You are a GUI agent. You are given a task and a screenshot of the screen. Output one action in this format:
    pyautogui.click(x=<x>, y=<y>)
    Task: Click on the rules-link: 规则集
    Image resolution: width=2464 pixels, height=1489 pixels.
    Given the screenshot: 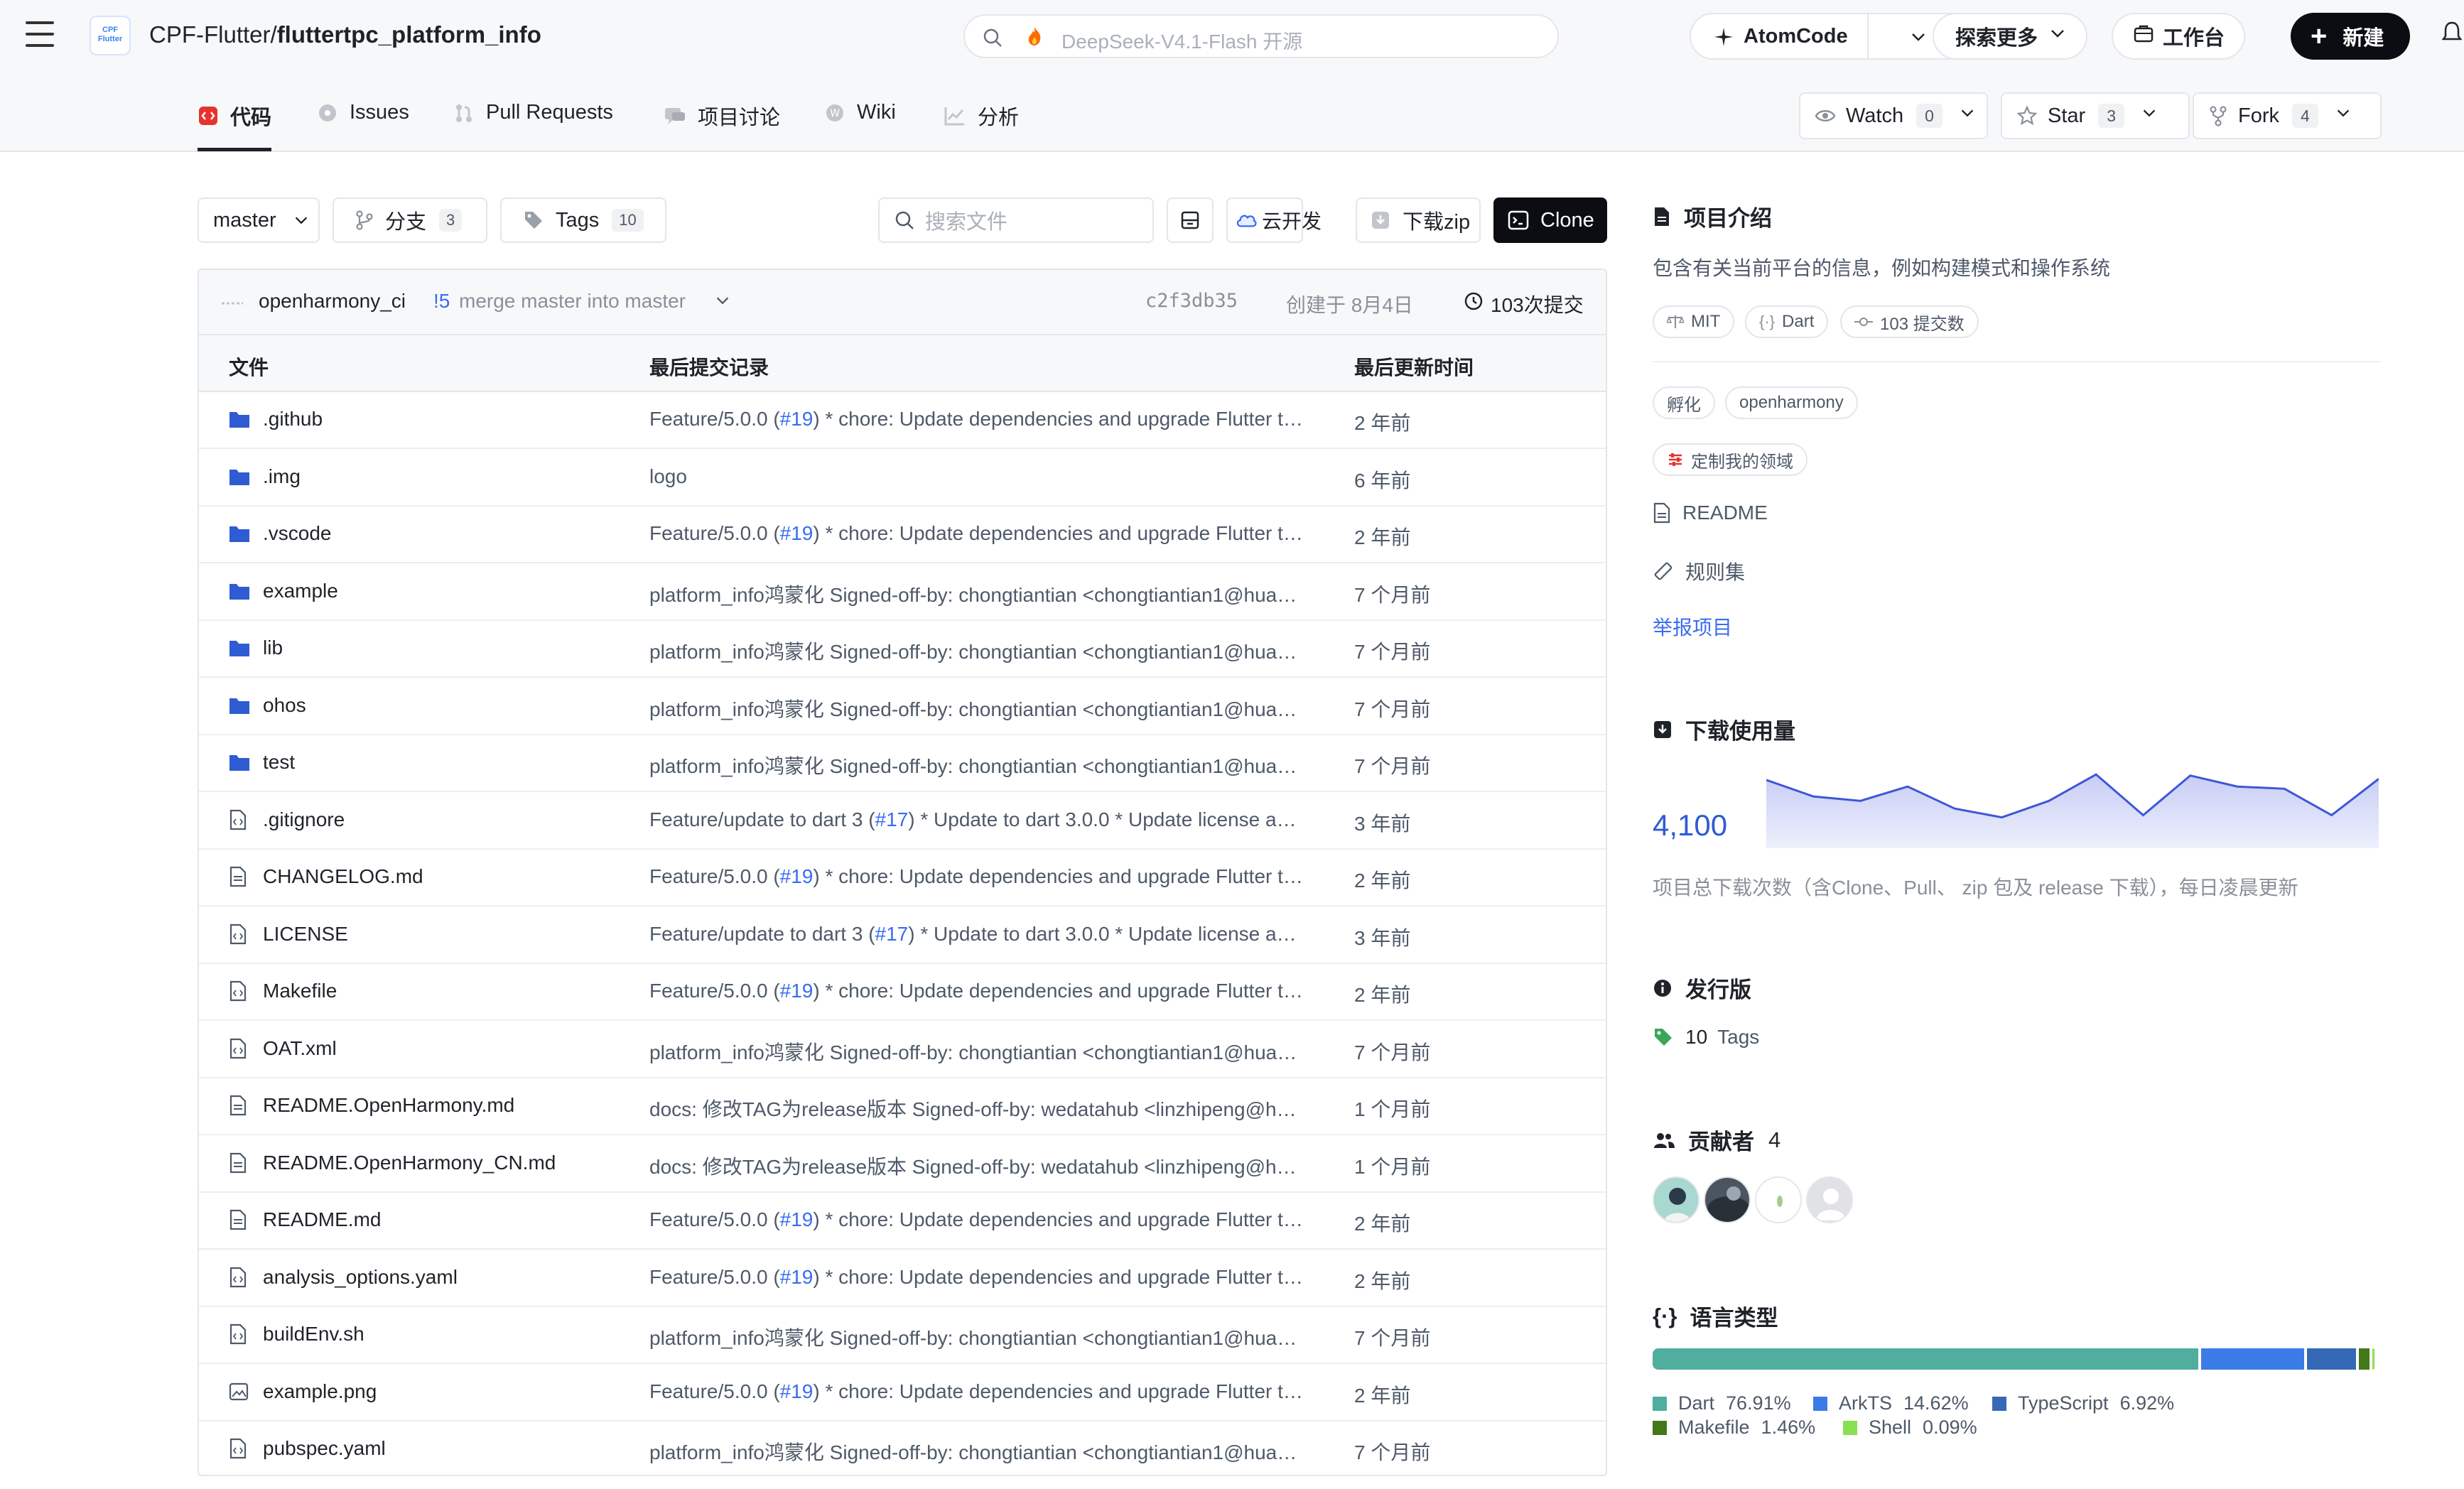 What is the action you would take?
    pyautogui.click(x=1699, y=571)
    